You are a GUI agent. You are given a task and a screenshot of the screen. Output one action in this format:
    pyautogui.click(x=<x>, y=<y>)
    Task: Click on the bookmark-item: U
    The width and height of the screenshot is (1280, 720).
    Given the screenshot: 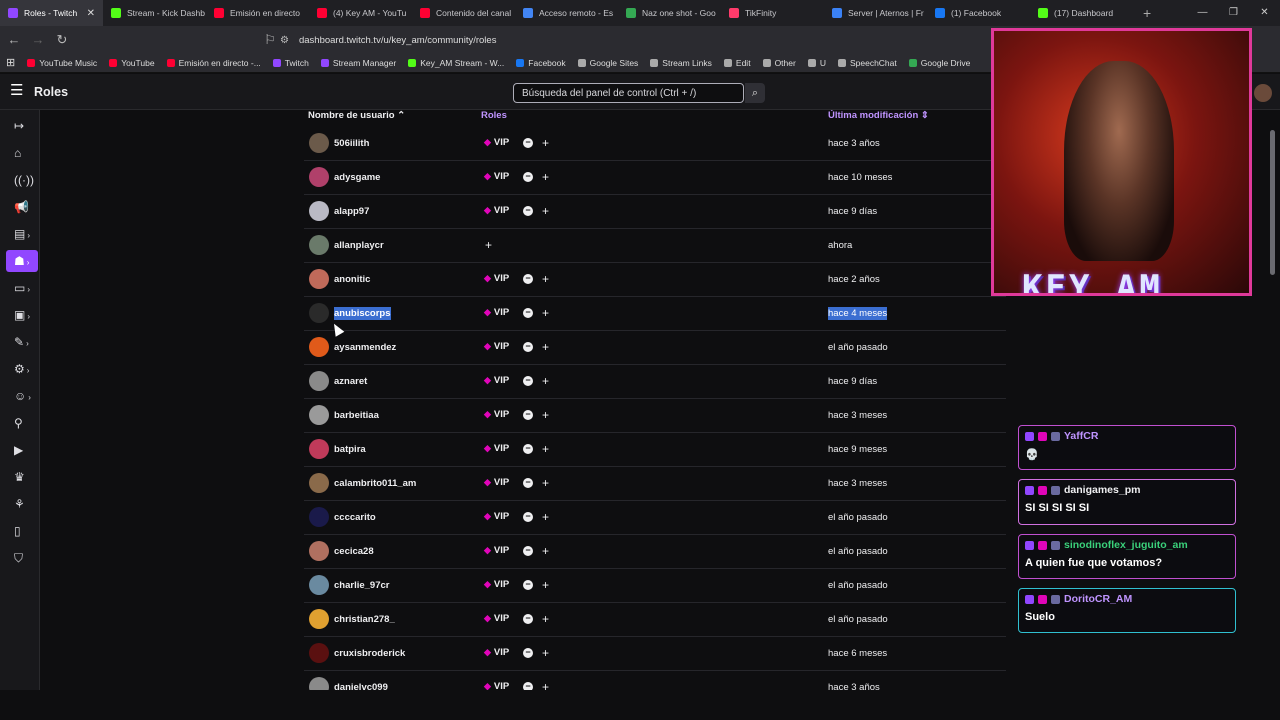 What is the action you would take?
    pyautogui.click(x=817, y=63)
    